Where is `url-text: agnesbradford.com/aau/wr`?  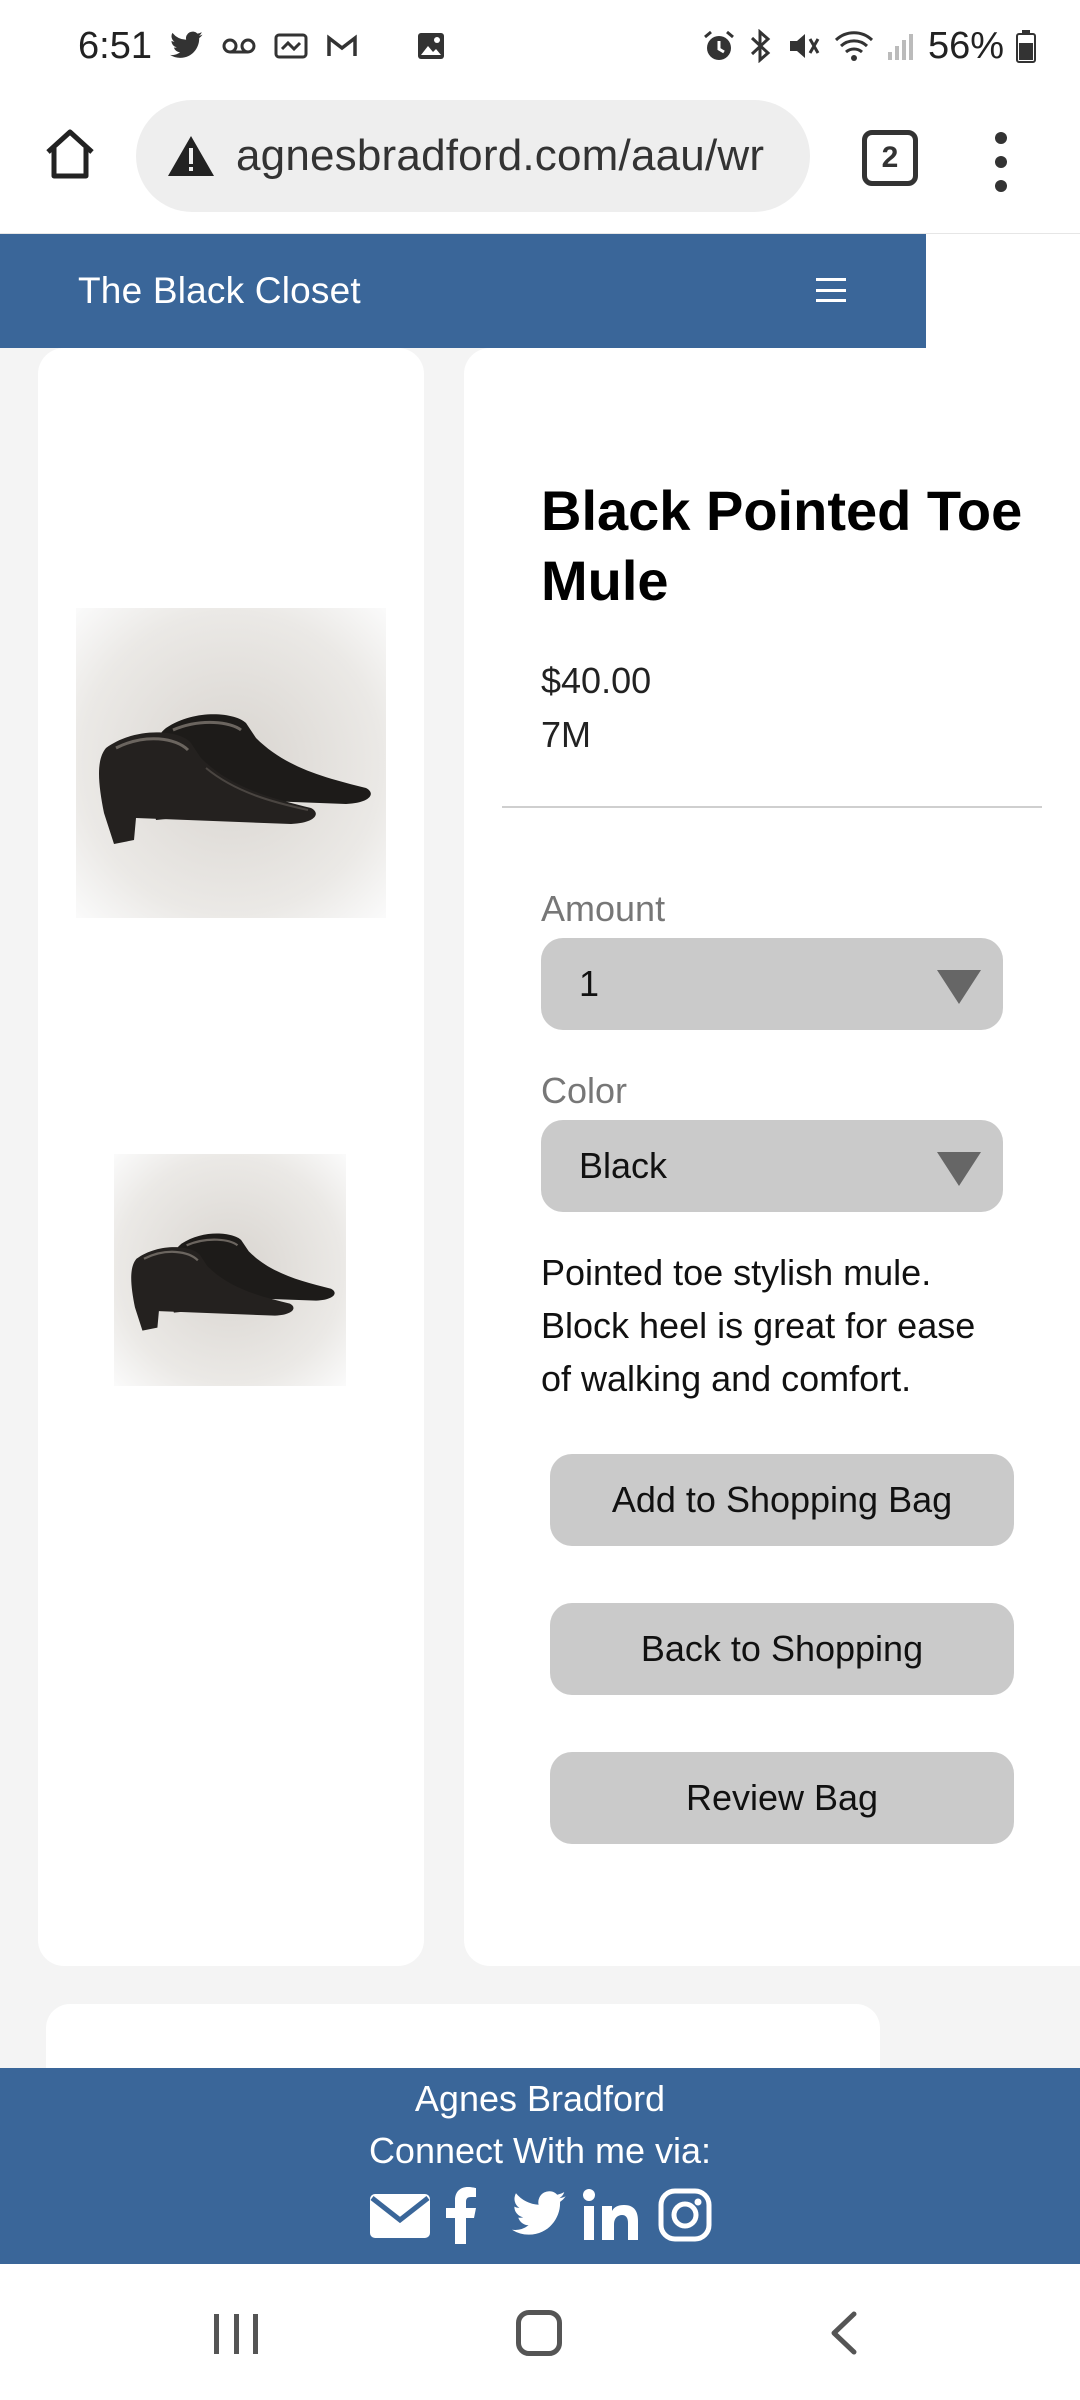
url-text: agnesbradford.com/aau/wr is located at coordinates (500, 155).